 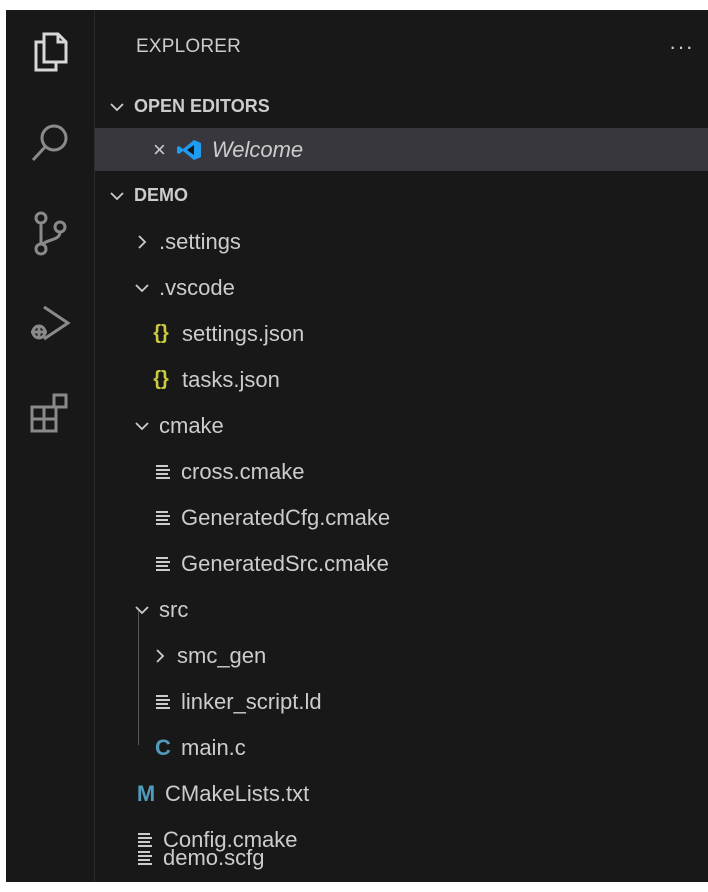 I want to click on vscode-logo-icon, so click(x=189, y=150).